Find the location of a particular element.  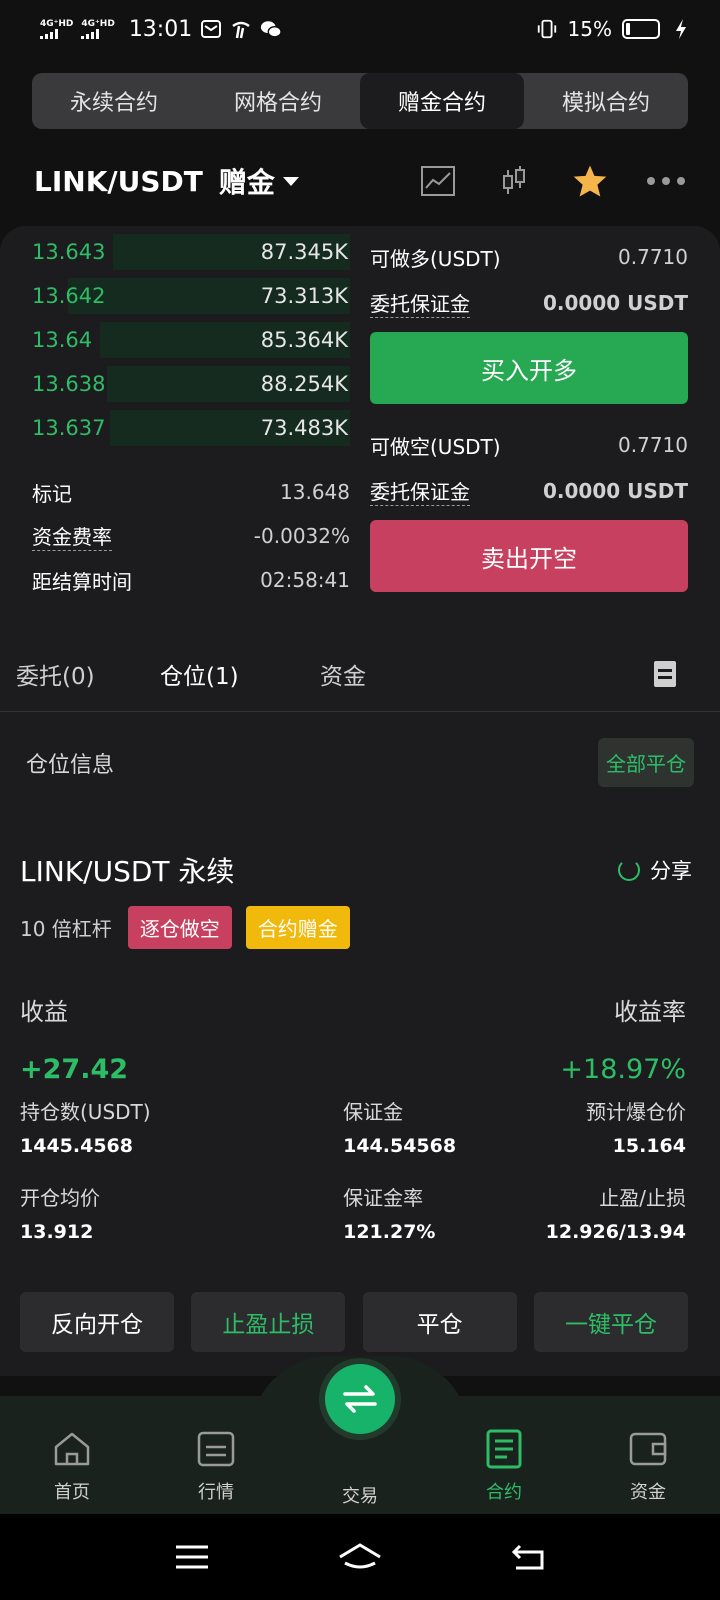

close-position-button: 平仓 is located at coordinates (439, 1322).